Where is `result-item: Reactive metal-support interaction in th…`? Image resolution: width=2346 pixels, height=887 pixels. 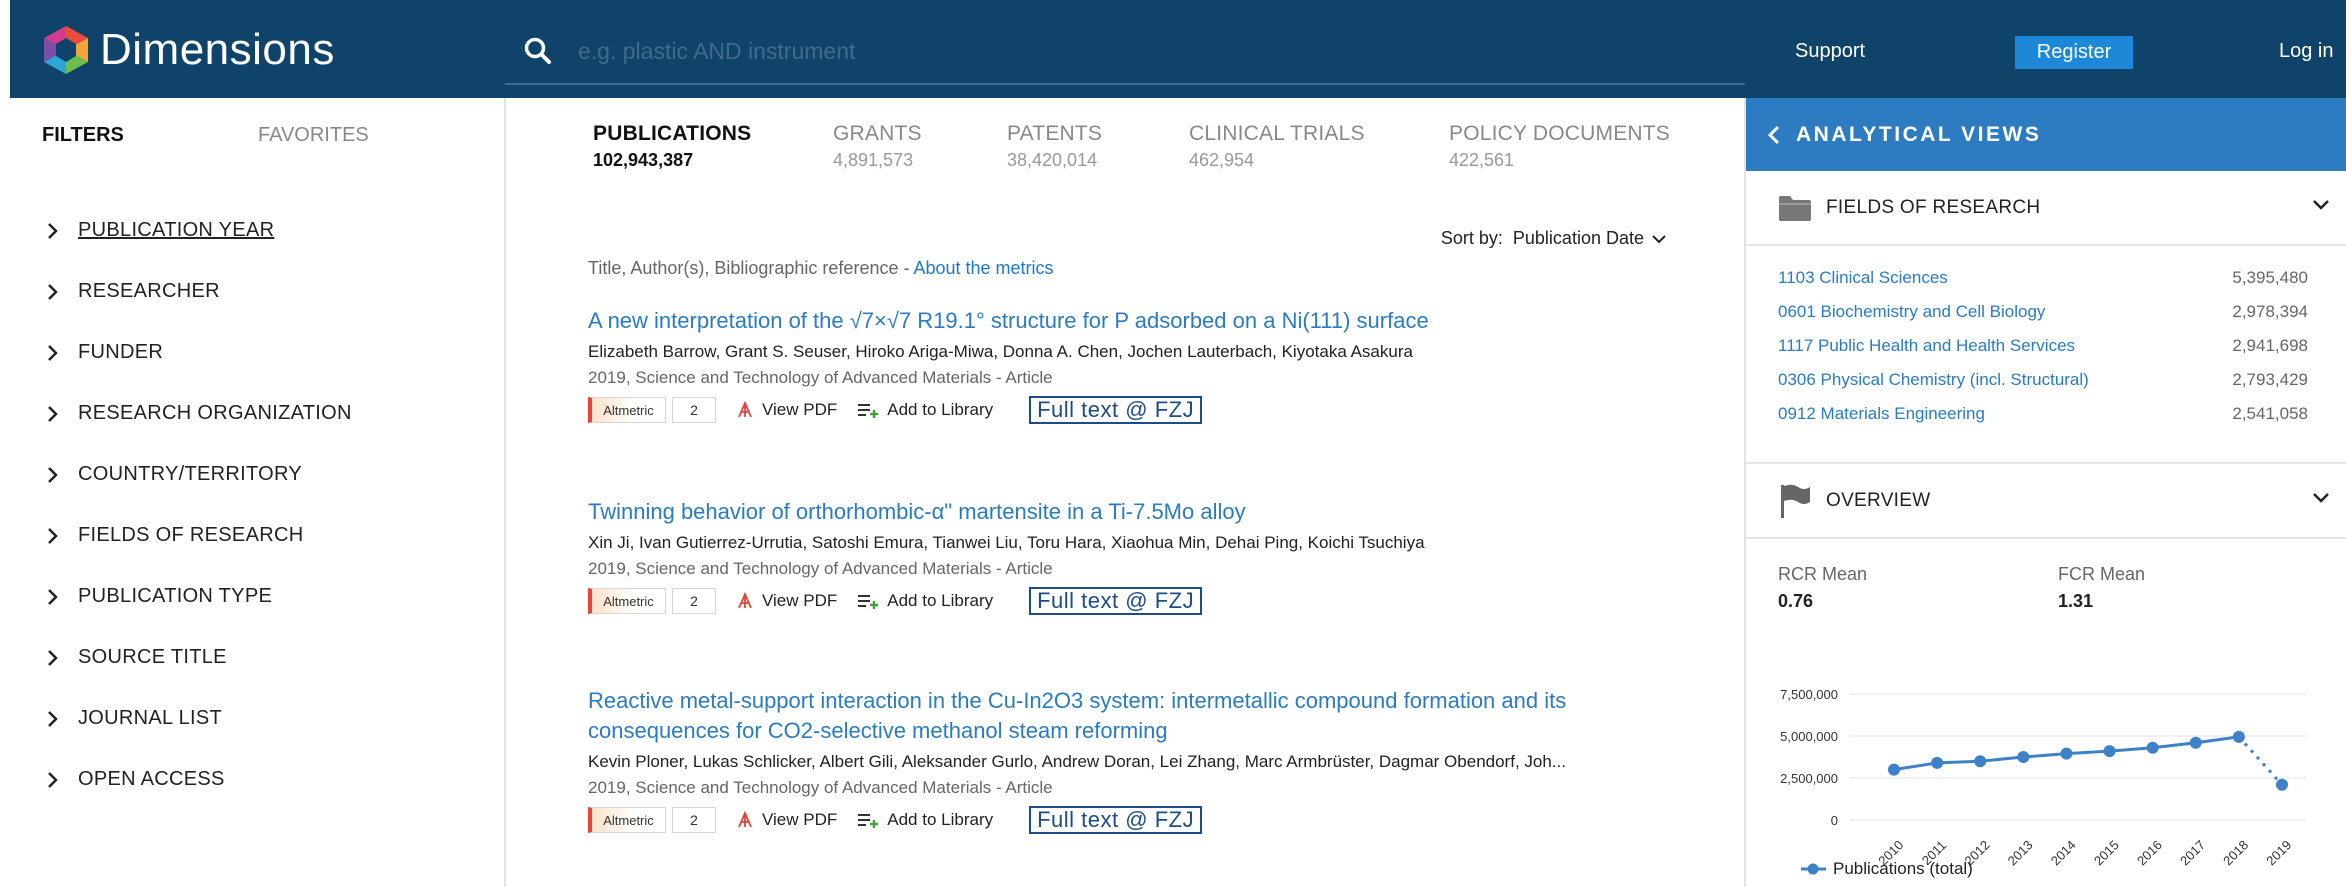
result-item: Reactive metal-support interaction in th… is located at coordinates (1138, 760).